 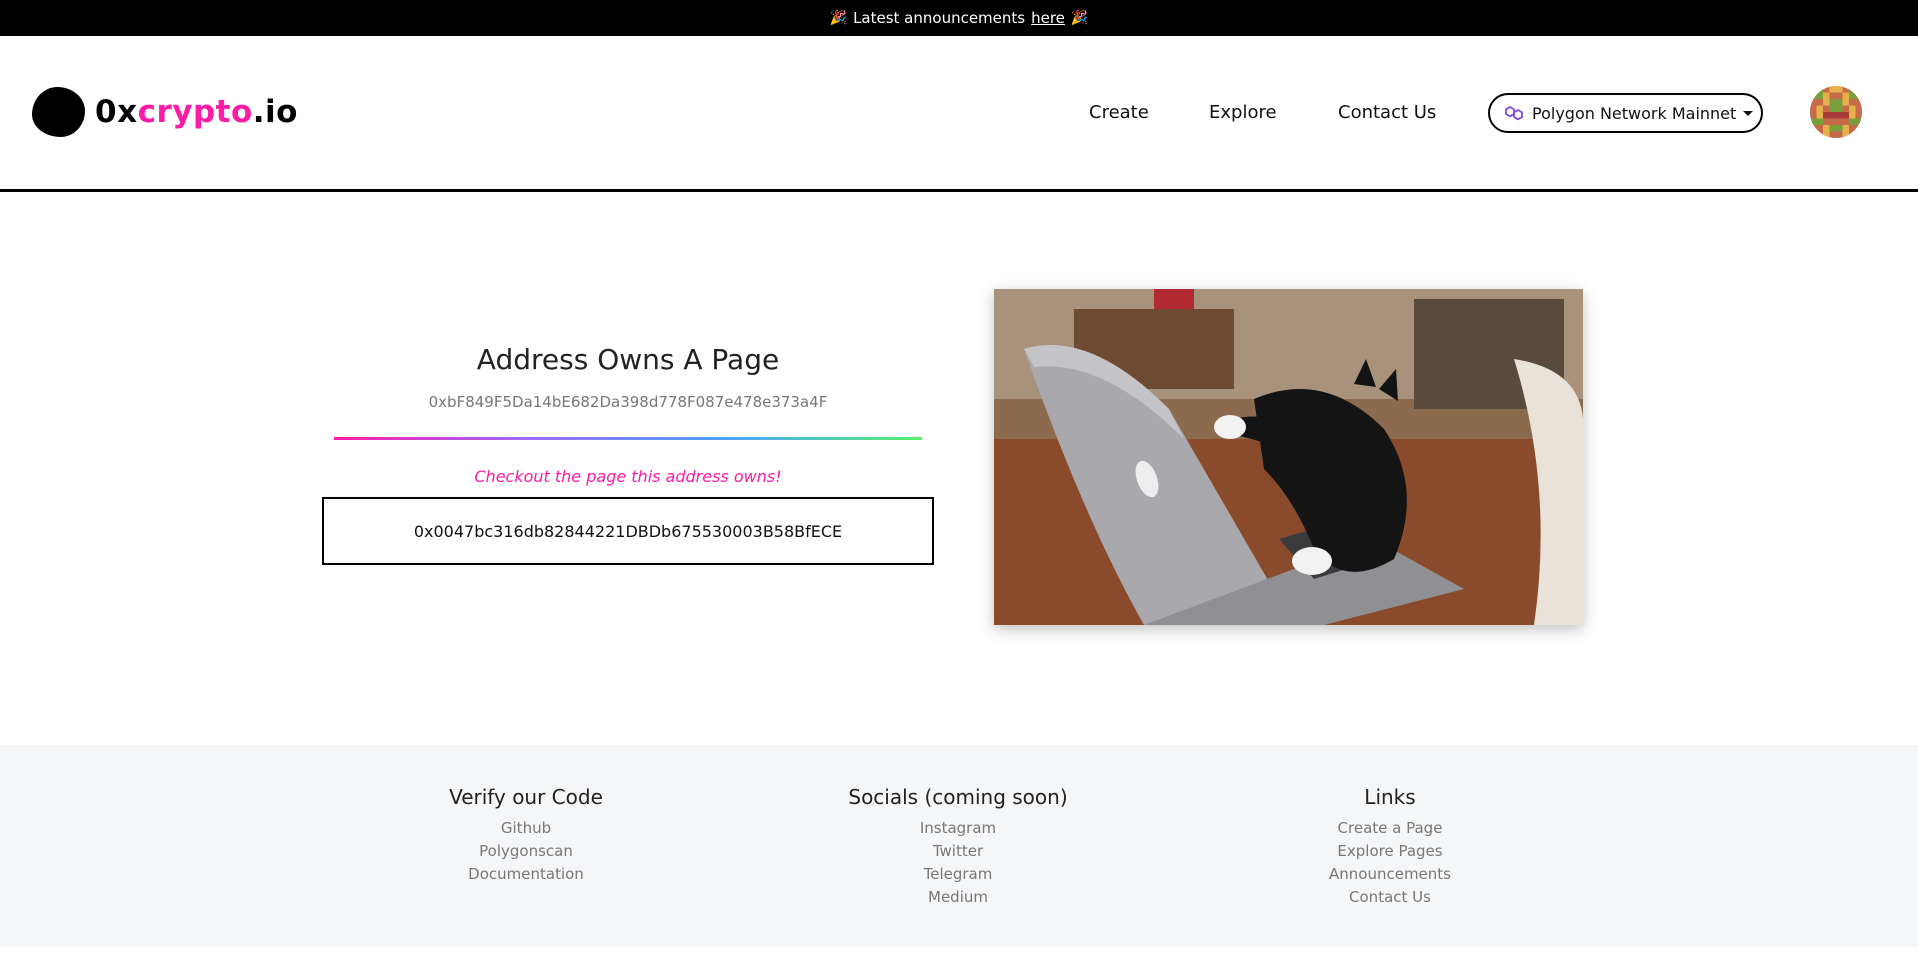 What do you see at coordinates (526, 851) in the screenshot?
I see `footer-link-polygonscan: Polygonscan` at bounding box center [526, 851].